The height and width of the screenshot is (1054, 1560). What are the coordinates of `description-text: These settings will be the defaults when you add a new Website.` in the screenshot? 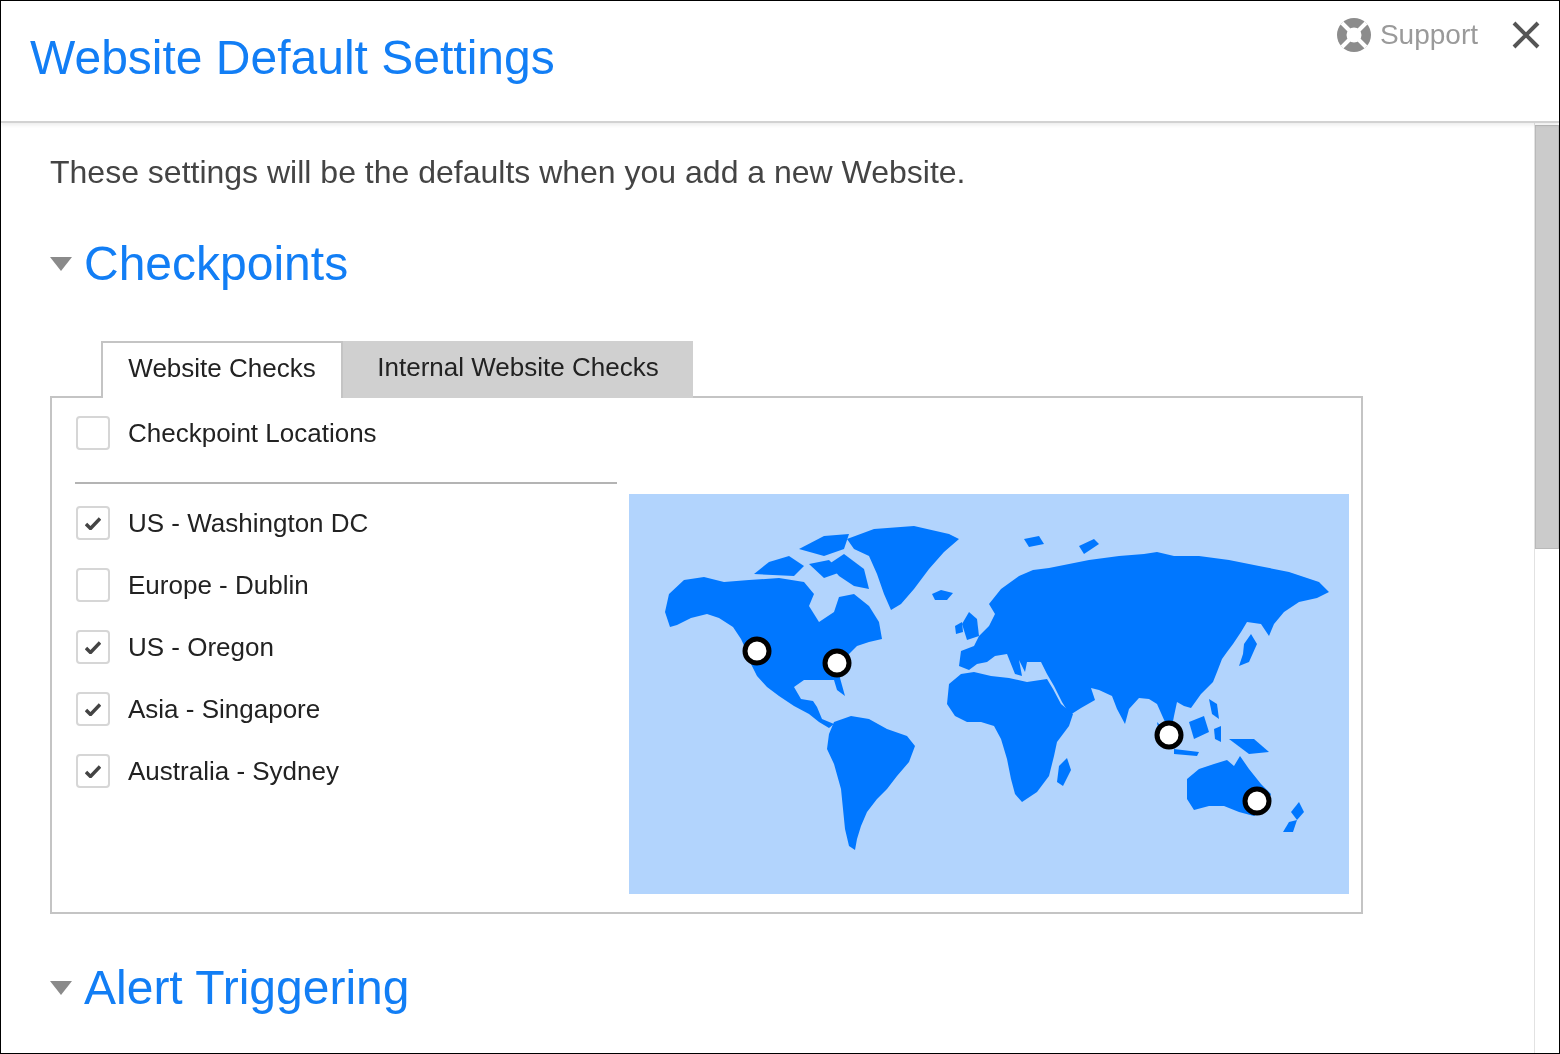 It's located at (508, 172).